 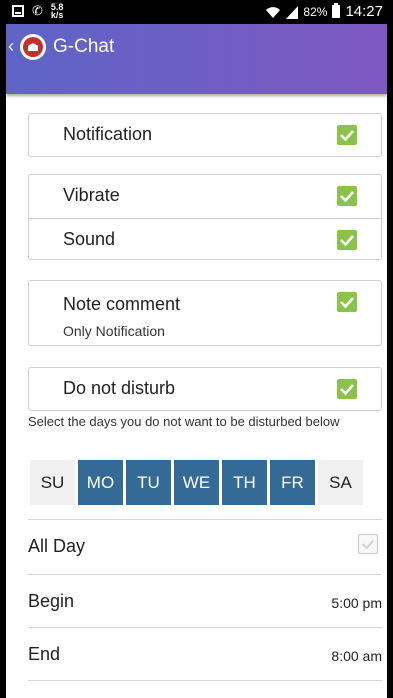 What do you see at coordinates (292, 12) in the screenshot?
I see `signal-icon` at bounding box center [292, 12].